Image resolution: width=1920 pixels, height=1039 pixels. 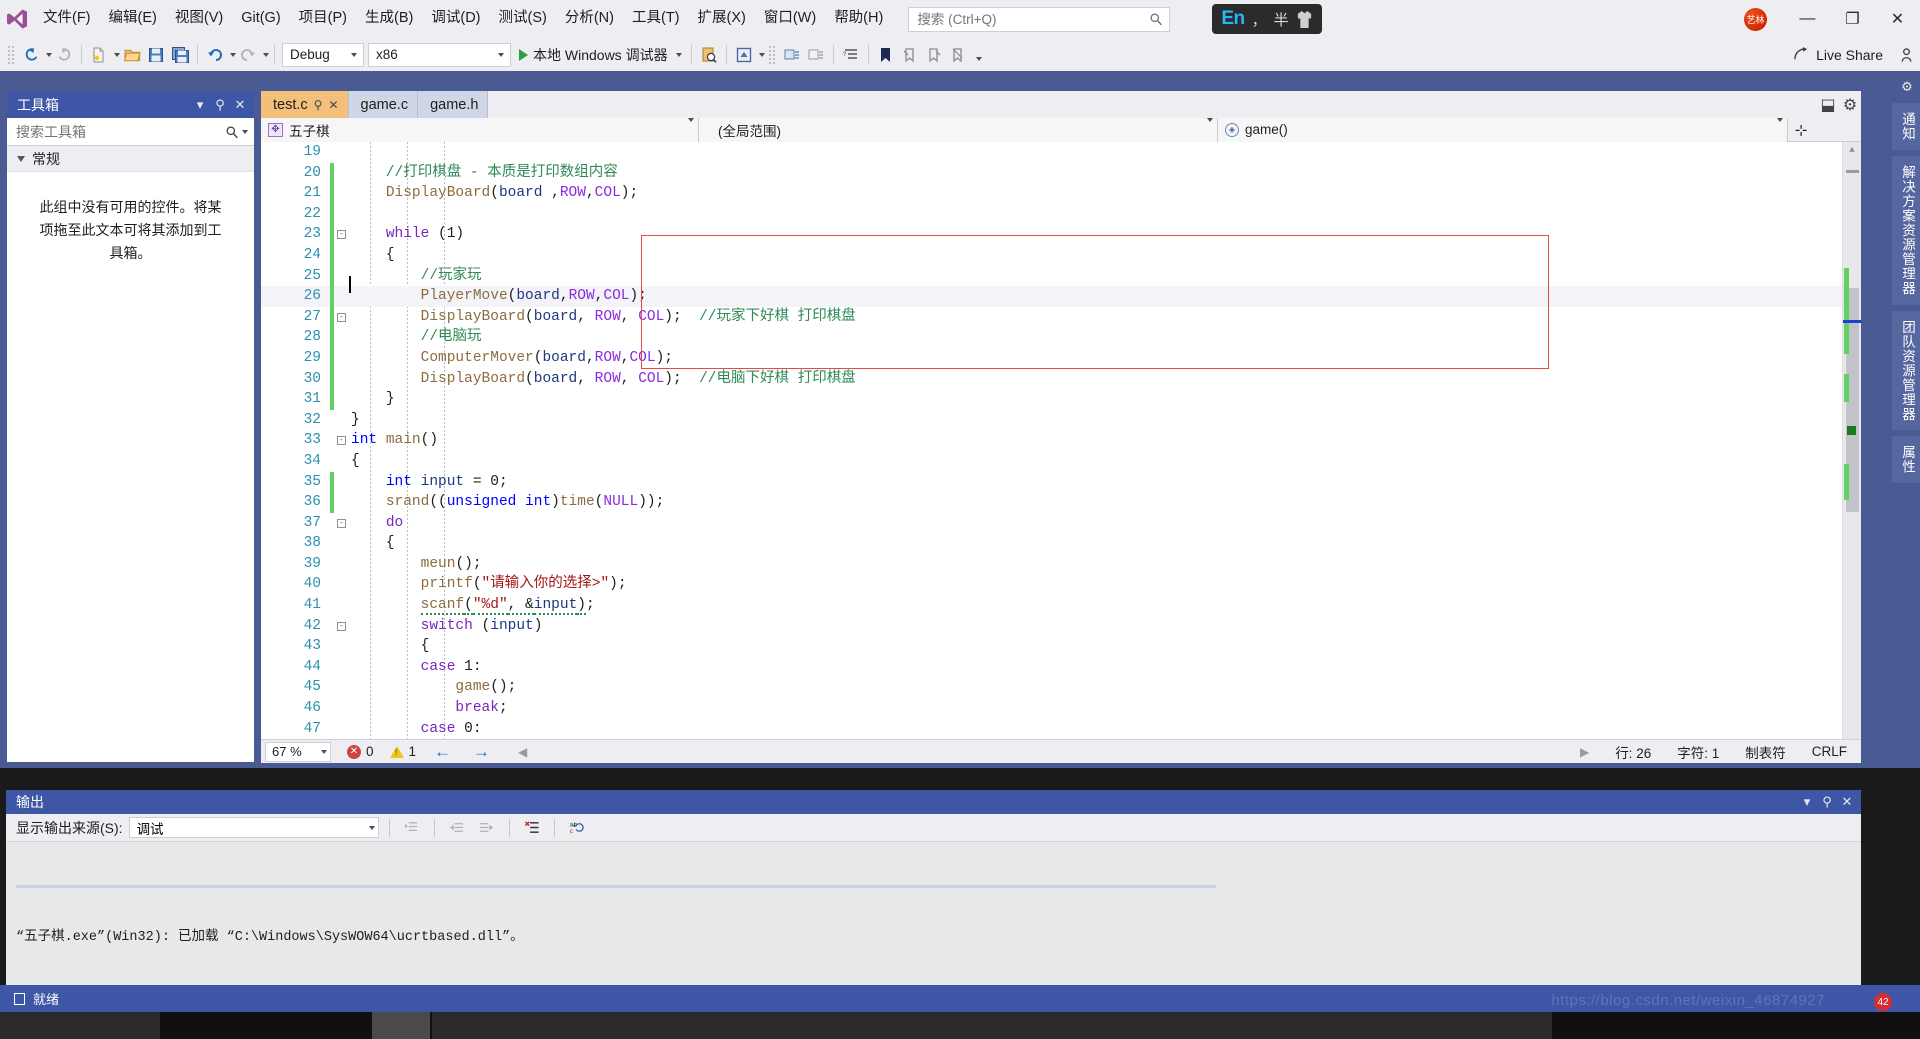 I want to click on code-line: 46 break;, so click(x=1051, y=708).